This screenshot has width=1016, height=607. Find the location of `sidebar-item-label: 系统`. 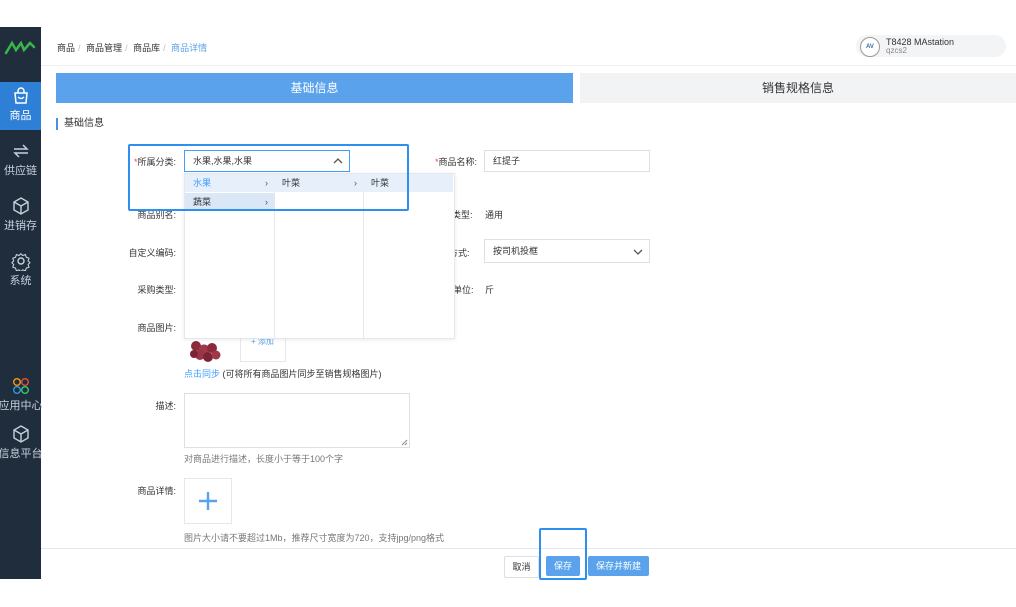

sidebar-item-label: 系统 is located at coordinates (20, 281).